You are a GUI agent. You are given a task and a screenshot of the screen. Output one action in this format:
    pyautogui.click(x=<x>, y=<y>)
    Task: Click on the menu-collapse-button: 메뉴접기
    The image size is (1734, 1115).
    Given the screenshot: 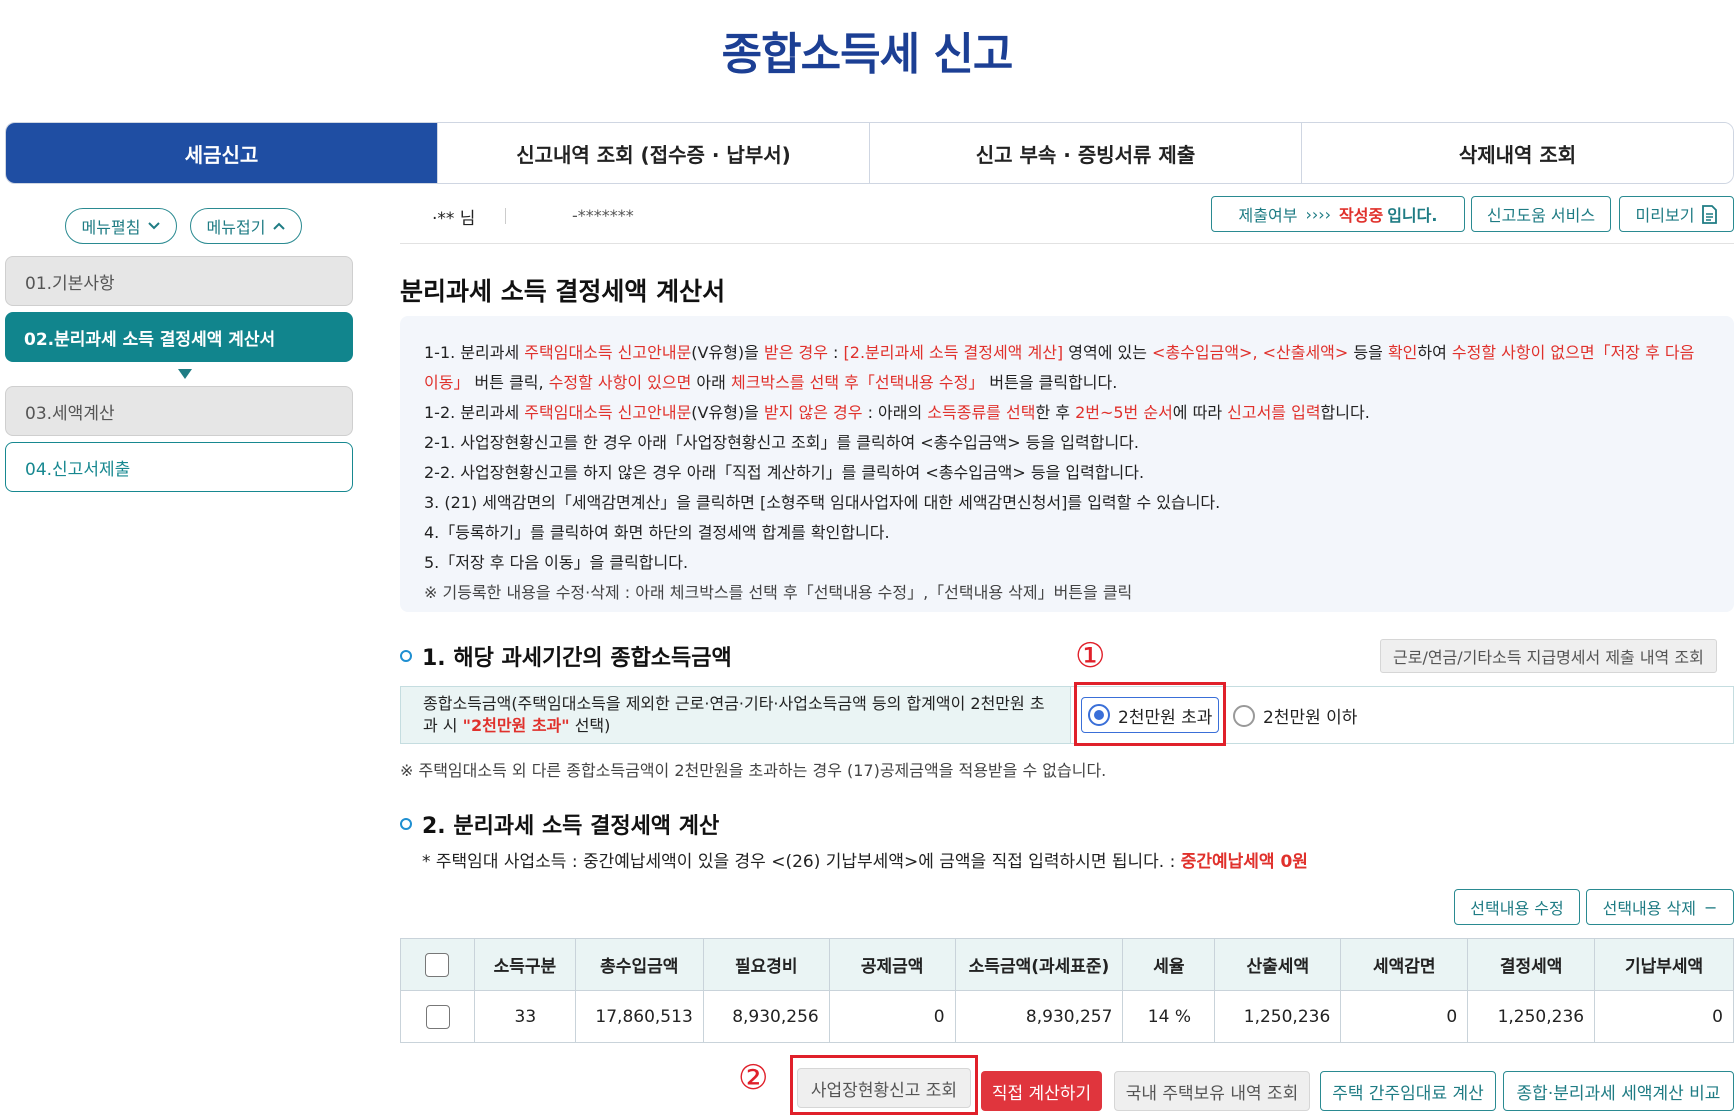 What is the action you would take?
    pyautogui.click(x=246, y=226)
    